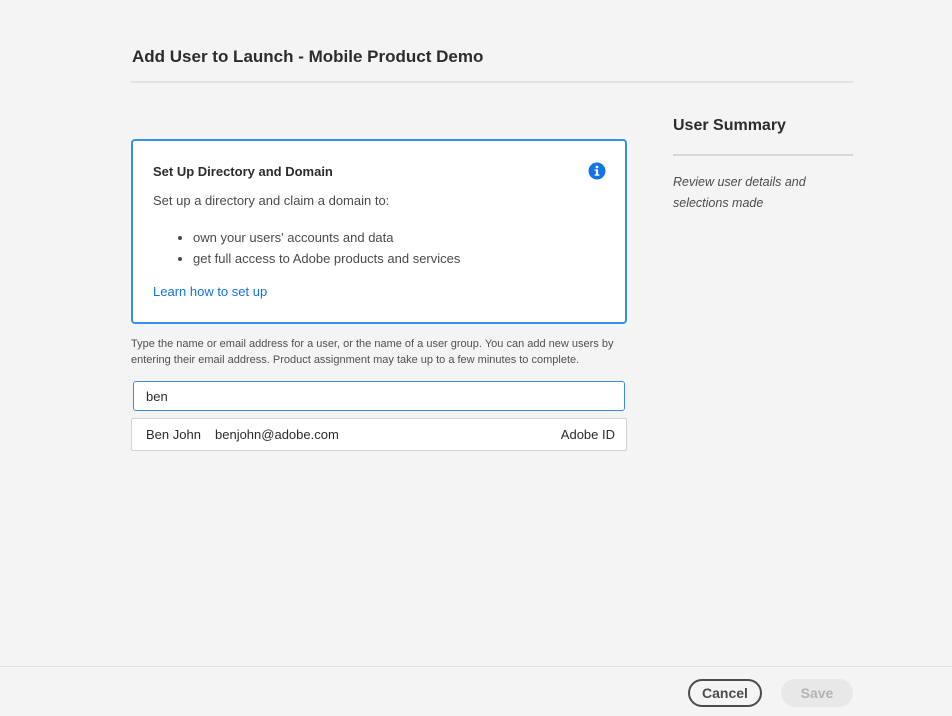 Image resolution: width=952 pixels, height=716 pixels. What do you see at coordinates (326, 237) in the screenshot?
I see `info-card-bullet: own your users' accounts and data` at bounding box center [326, 237].